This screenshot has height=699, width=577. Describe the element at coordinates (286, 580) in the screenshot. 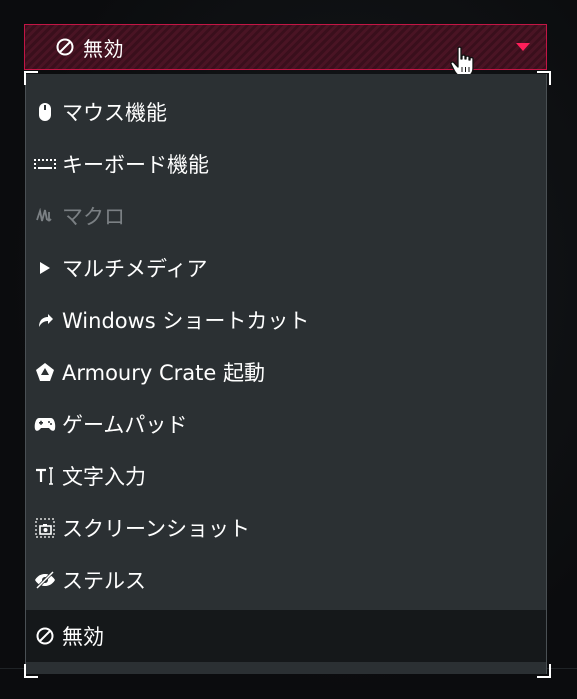

I see `menu-item-stealth: ステルス` at that location.